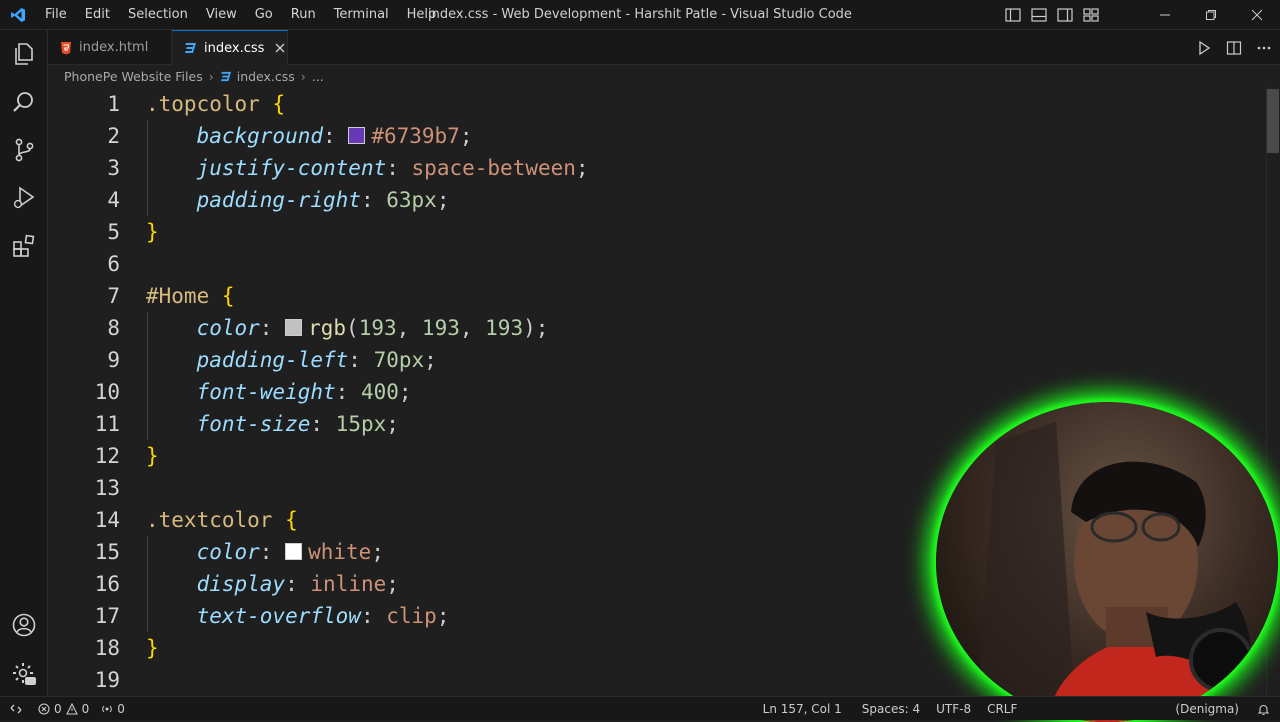 The image size is (1280, 722). Describe the element at coordinates (24, 54) in the screenshot. I see `explorer-icon` at that location.